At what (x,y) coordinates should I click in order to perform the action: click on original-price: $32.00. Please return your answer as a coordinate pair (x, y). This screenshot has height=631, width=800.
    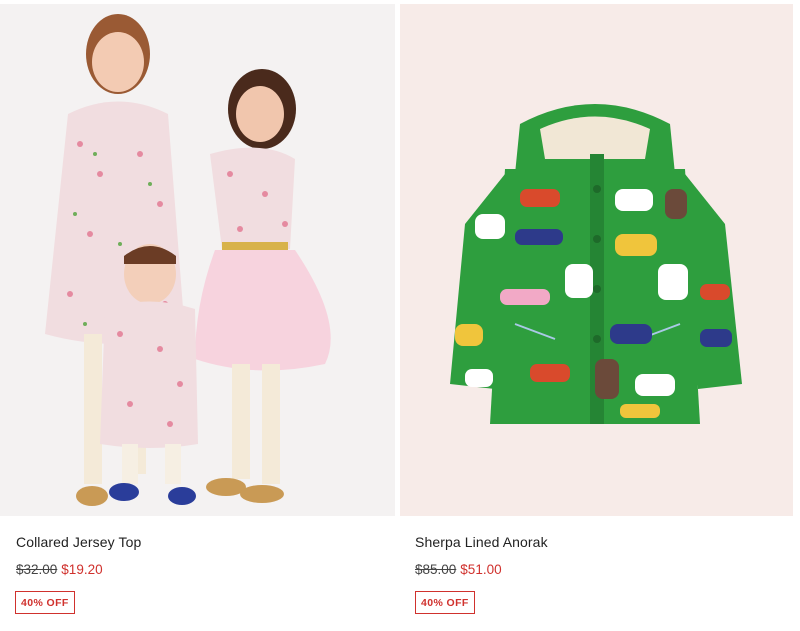
    Looking at the image, I should click on (37, 569).